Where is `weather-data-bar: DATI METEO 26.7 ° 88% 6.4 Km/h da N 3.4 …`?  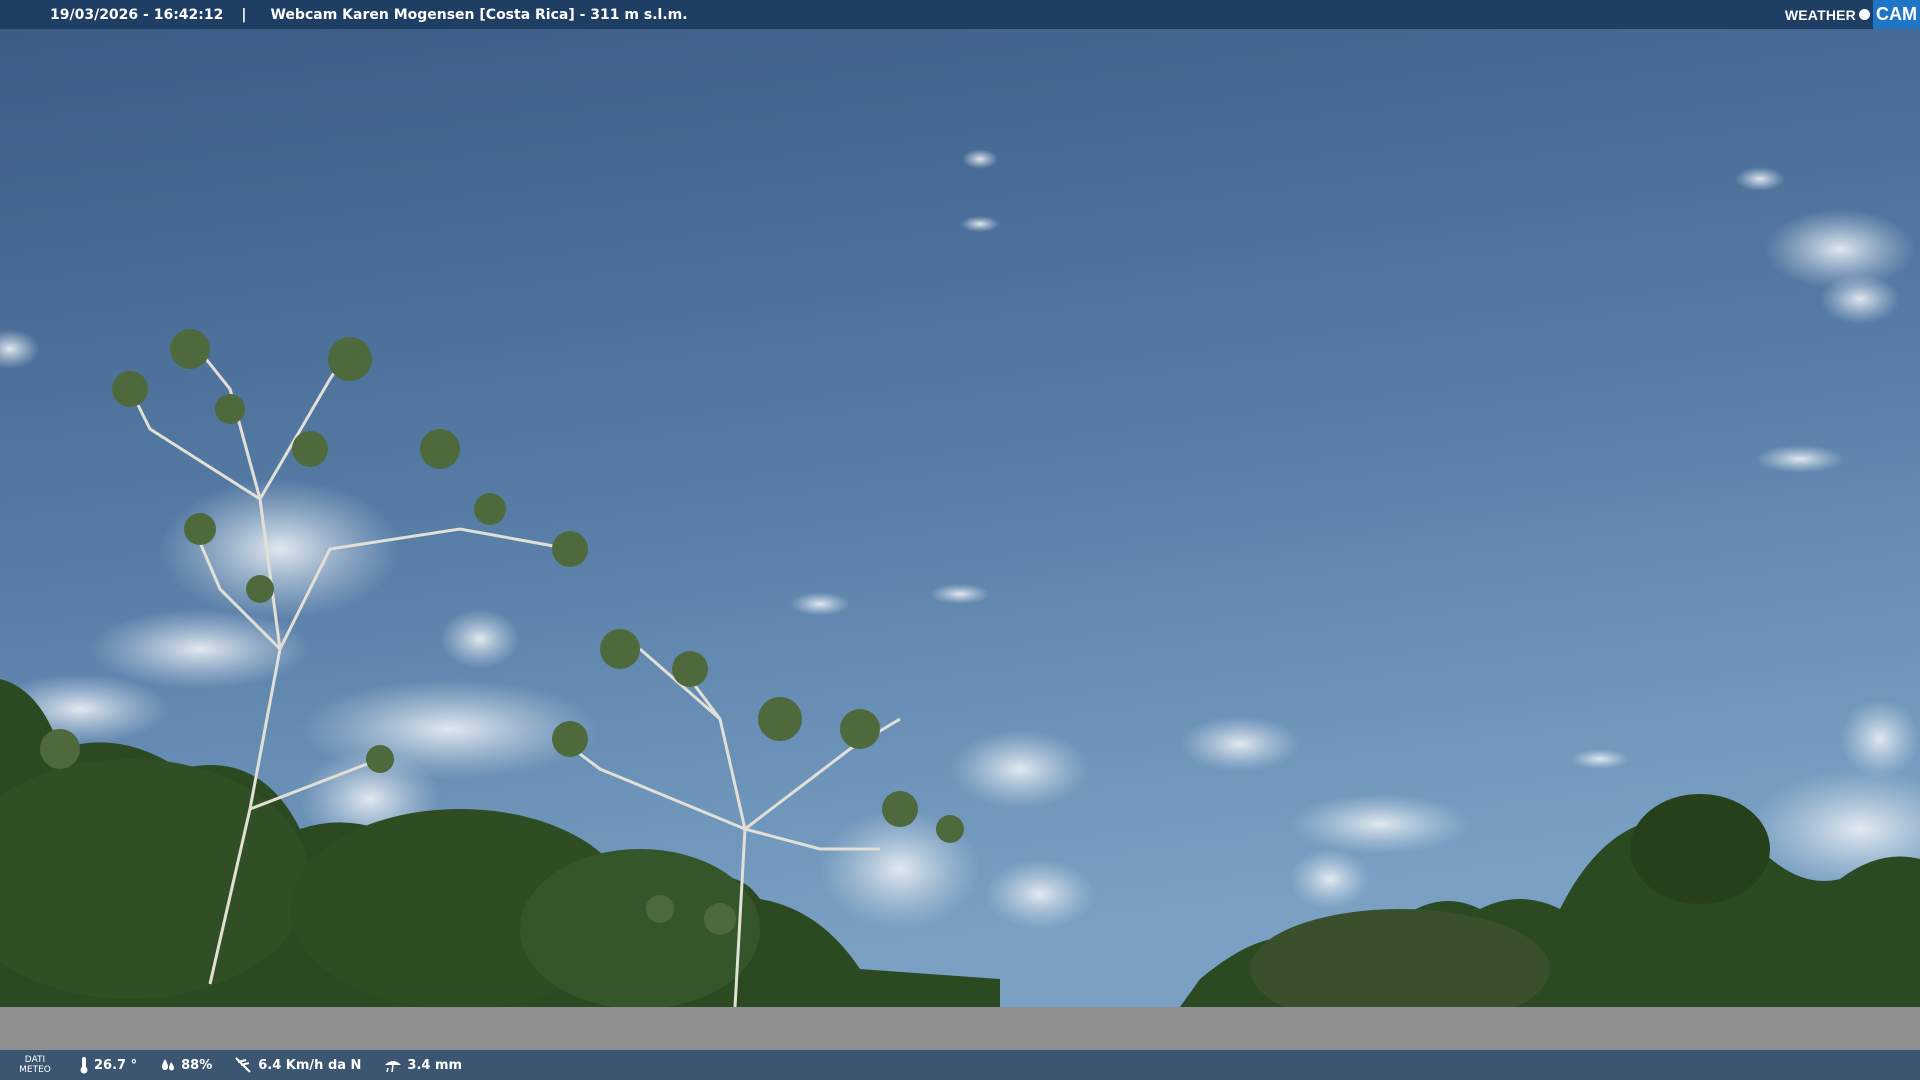 weather-data-bar: DATI METEO 26.7 ° 88% 6.4 Km/h da N 3.4 … is located at coordinates (960, 1065).